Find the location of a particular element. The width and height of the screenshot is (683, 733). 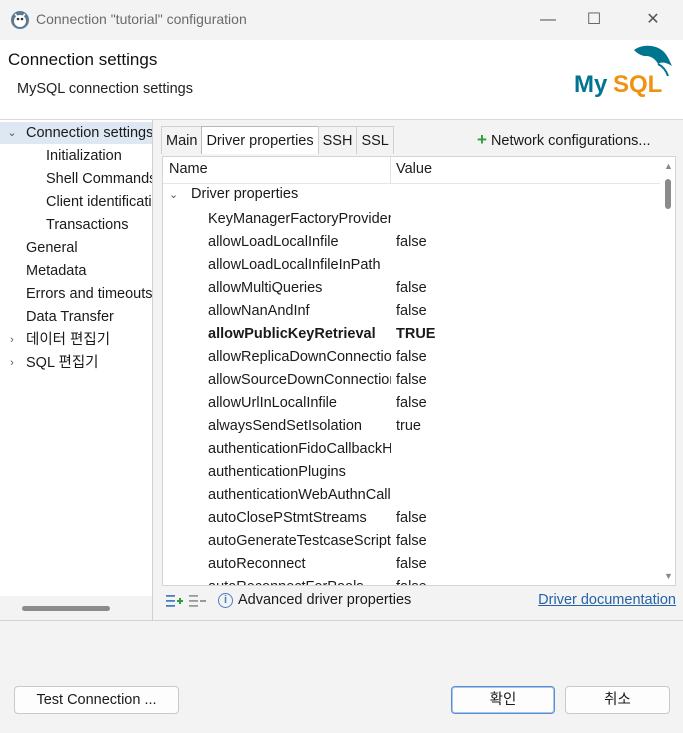

table-row: allowUrlInLocalInfile false is located at coordinates (411, 404).